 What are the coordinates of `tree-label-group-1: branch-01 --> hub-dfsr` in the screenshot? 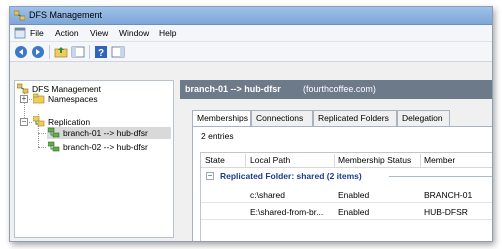 It's located at (105, 133).